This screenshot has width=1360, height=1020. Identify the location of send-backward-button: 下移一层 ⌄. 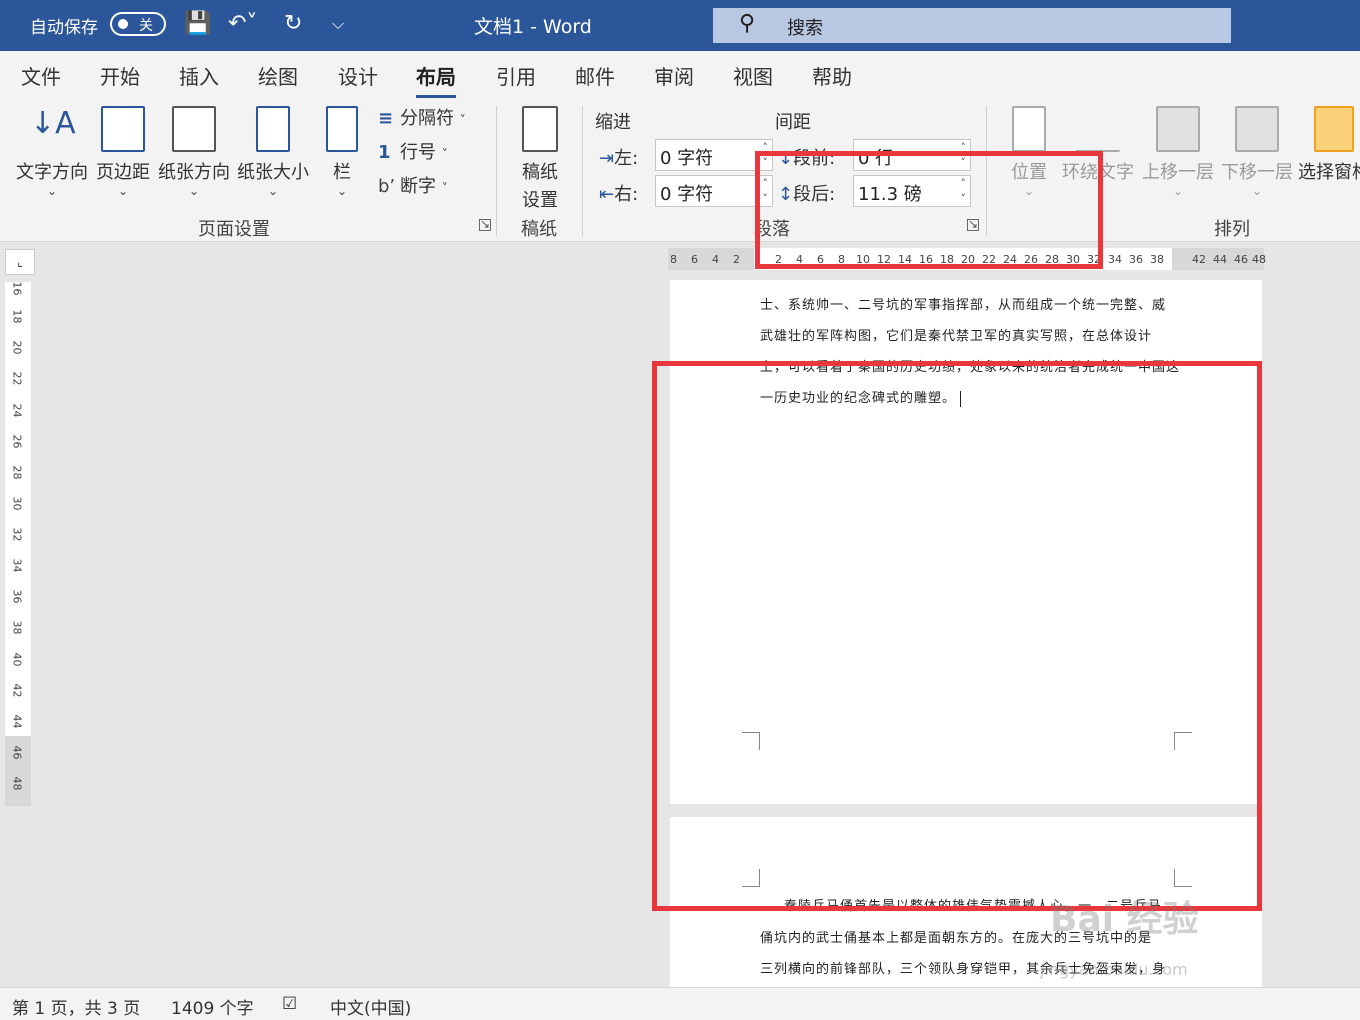
(1257, 152).